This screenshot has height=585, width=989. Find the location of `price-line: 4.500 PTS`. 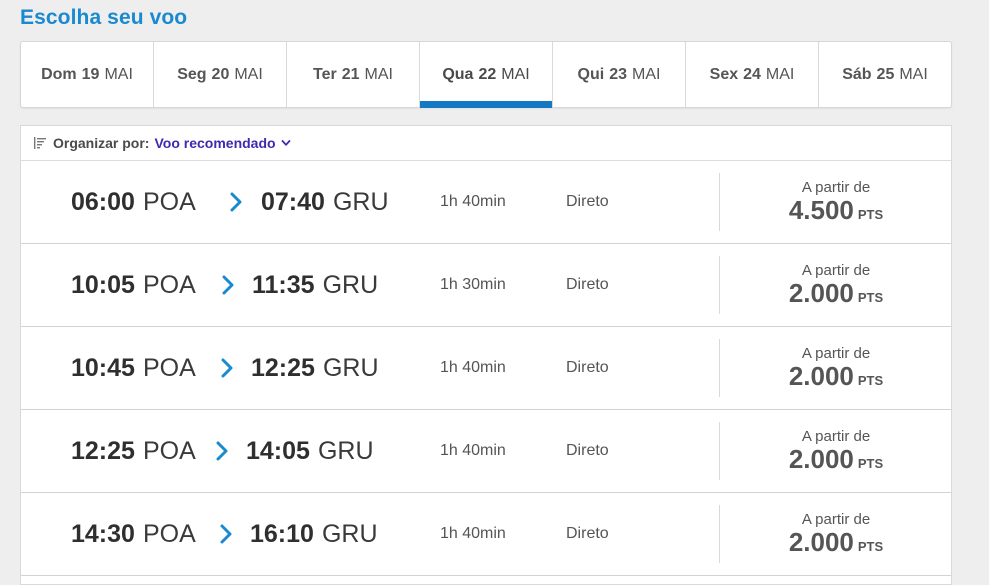

price-line: 4.500 PTS is located at coordinates (836, 212).